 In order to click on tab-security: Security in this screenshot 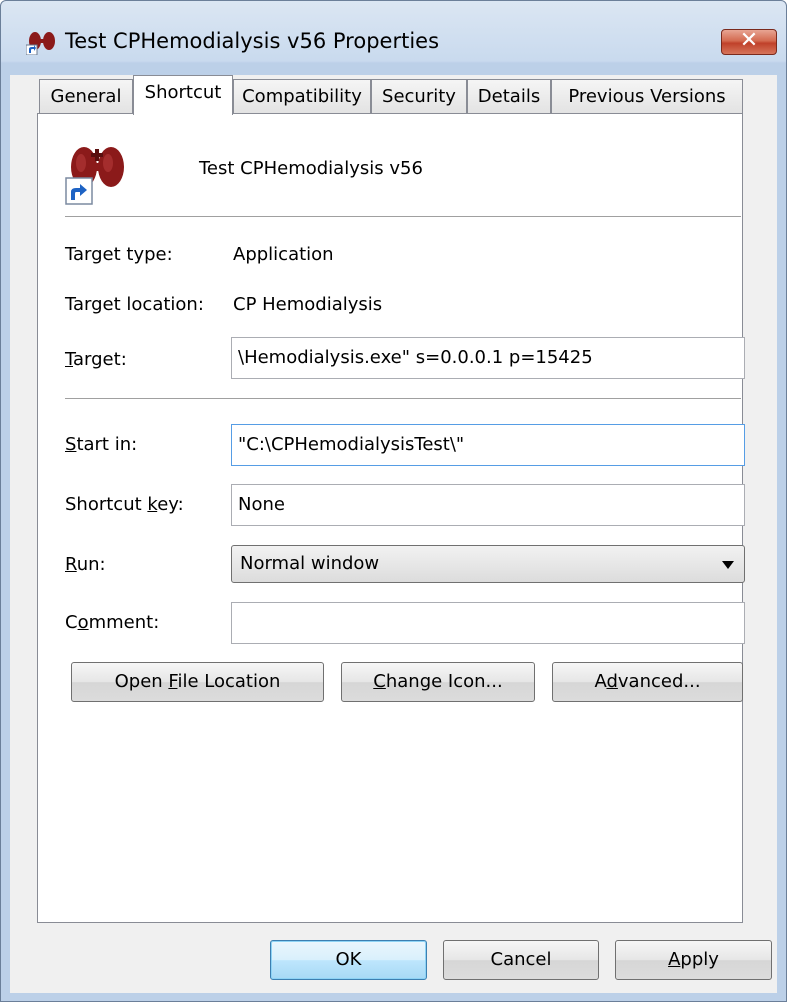, I will do `click(419, 96)`.